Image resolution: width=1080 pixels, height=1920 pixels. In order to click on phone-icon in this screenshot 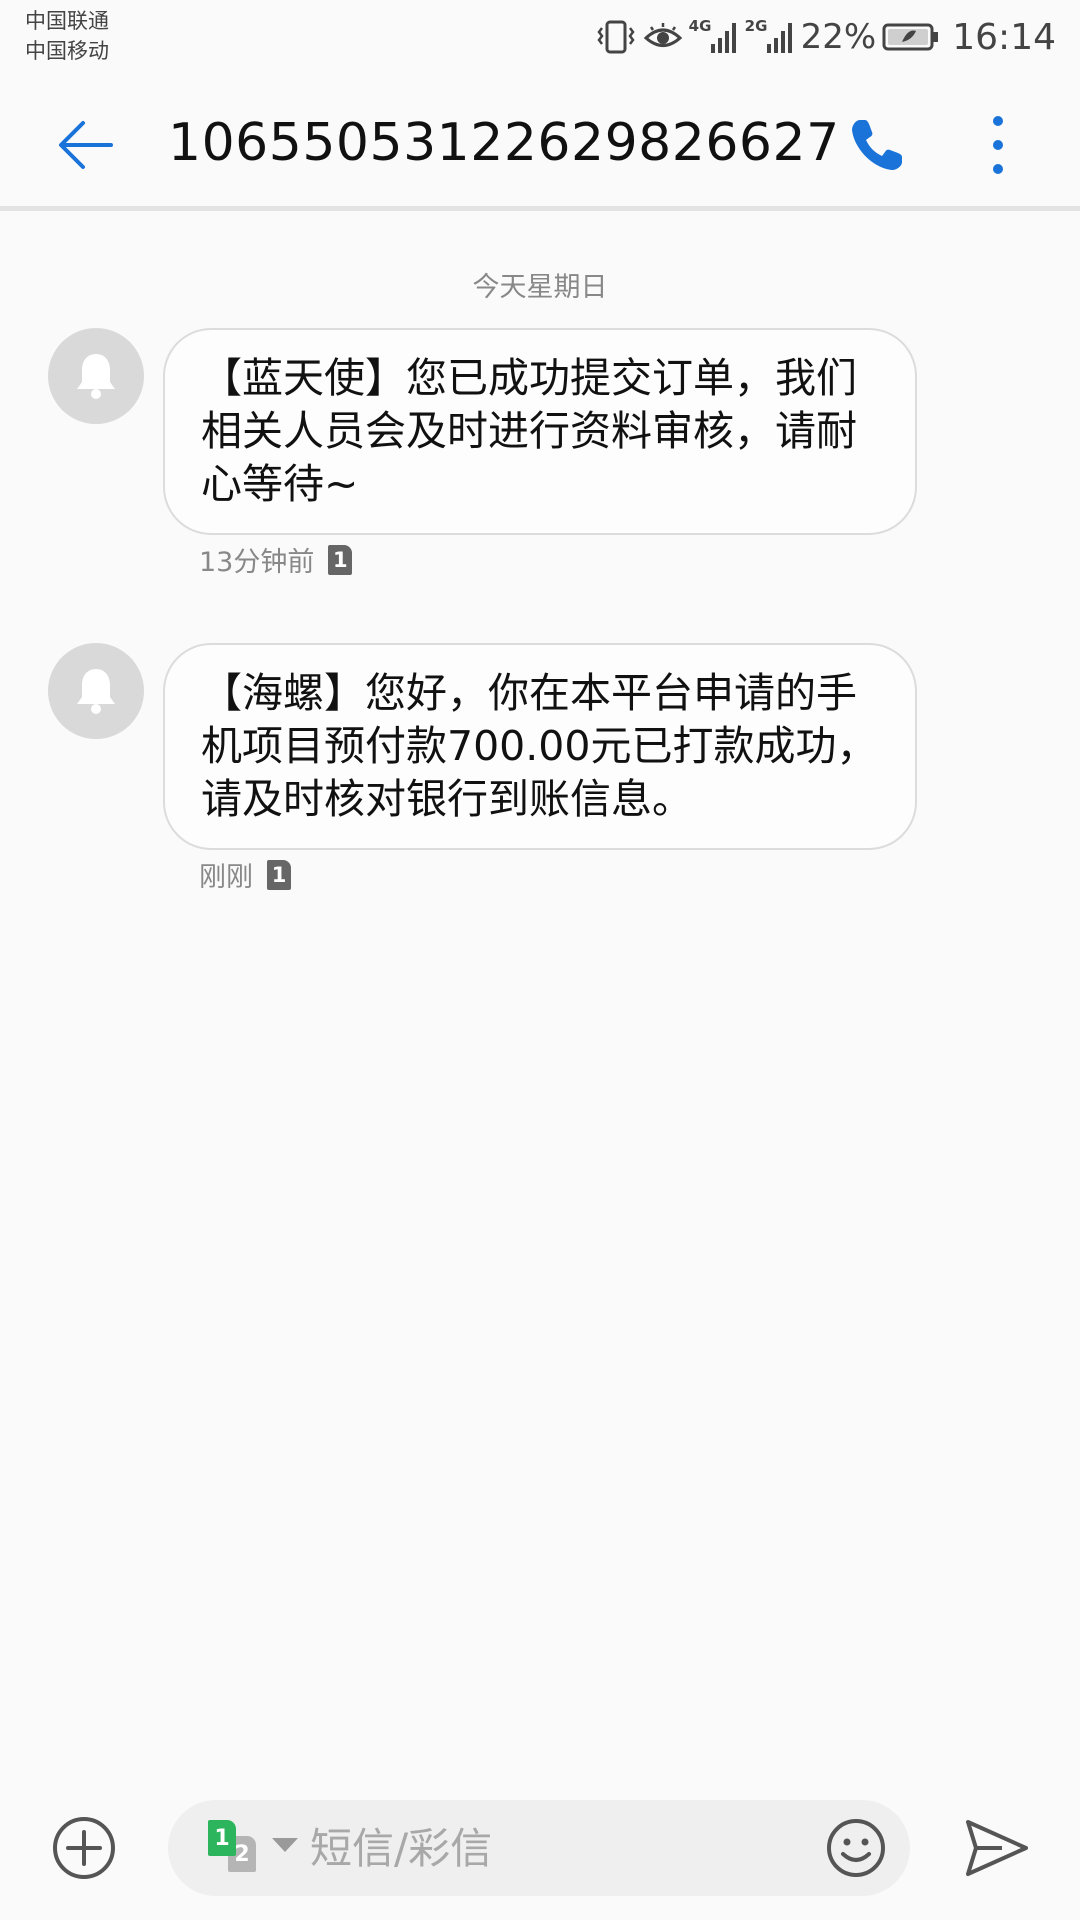, I will do `click(877, 145)`.